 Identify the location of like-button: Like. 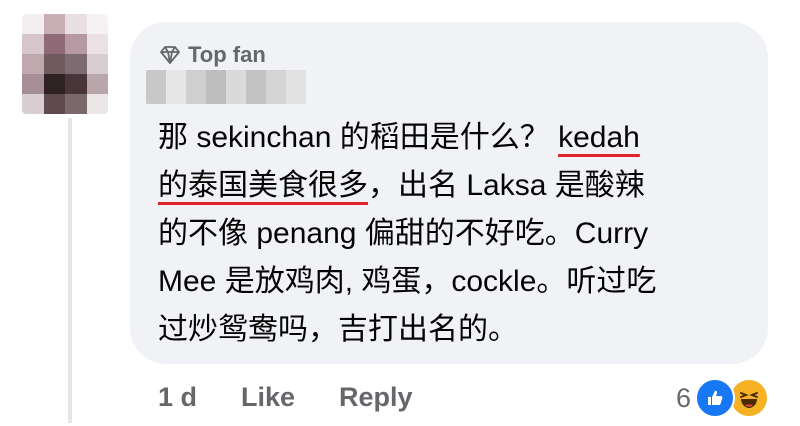
(268, 397).